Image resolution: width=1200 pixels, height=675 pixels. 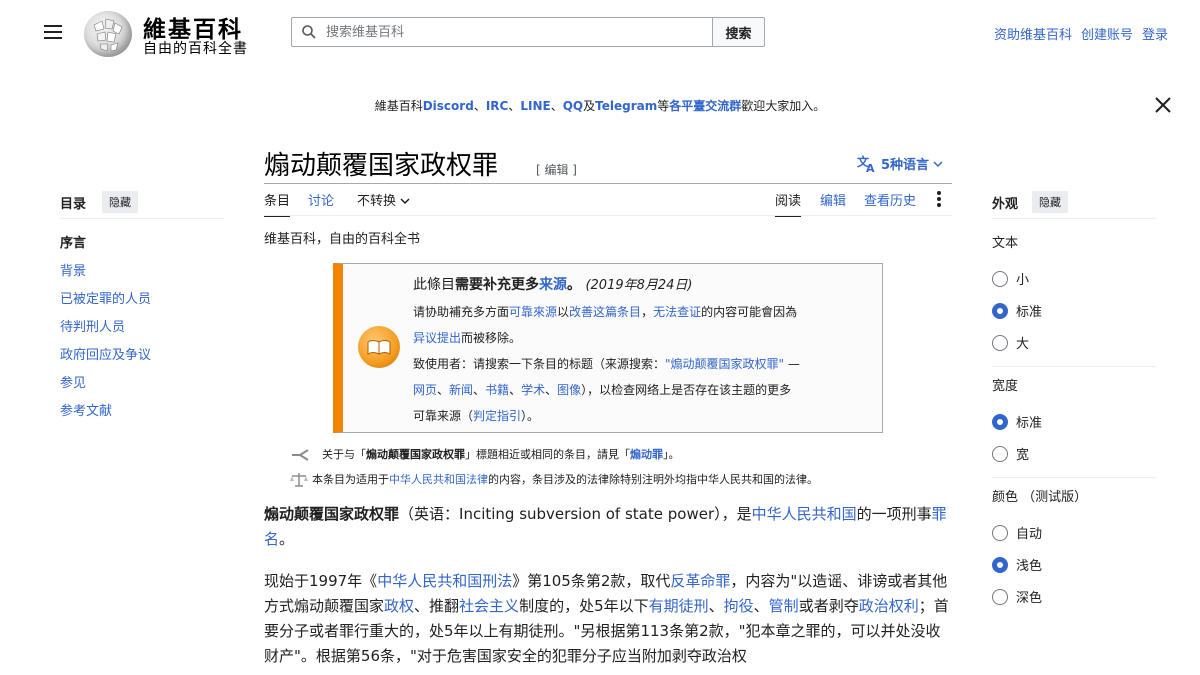 What do you see at coordinates (53, 33) in the screenshot?
I see `main-menu-button` at bounding box center [53, 33].